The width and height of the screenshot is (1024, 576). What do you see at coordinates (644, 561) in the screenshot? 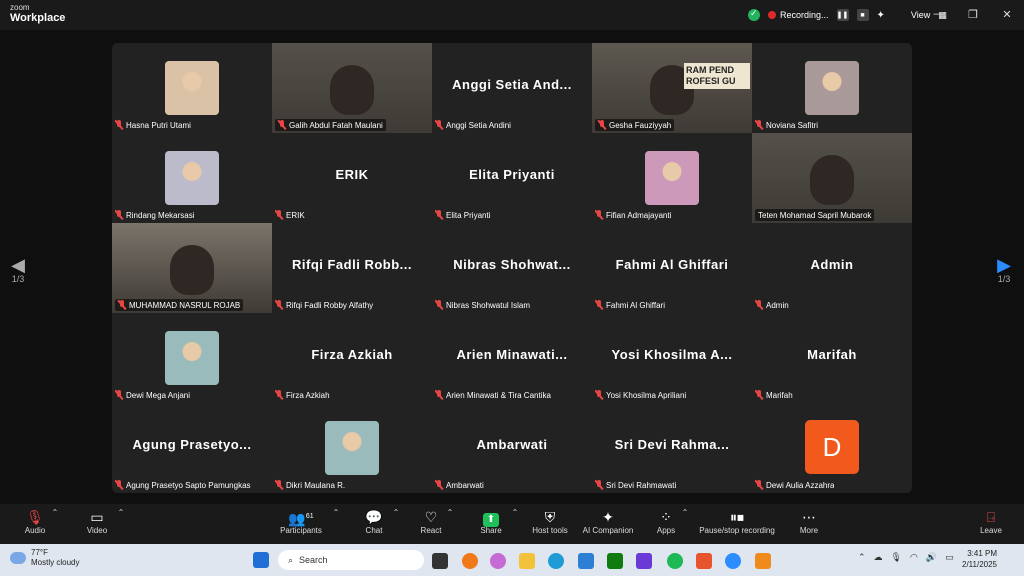
I see `app-icon` at bounding box center [644, 561].